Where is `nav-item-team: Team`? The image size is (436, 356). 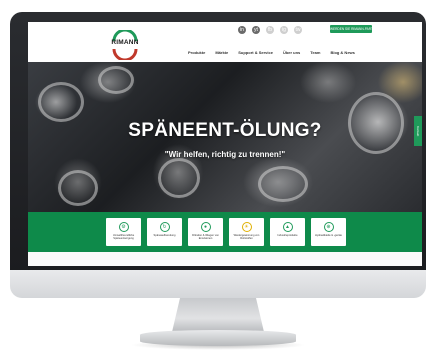 nav-item-team: Team is located at coordinates (315, 52).